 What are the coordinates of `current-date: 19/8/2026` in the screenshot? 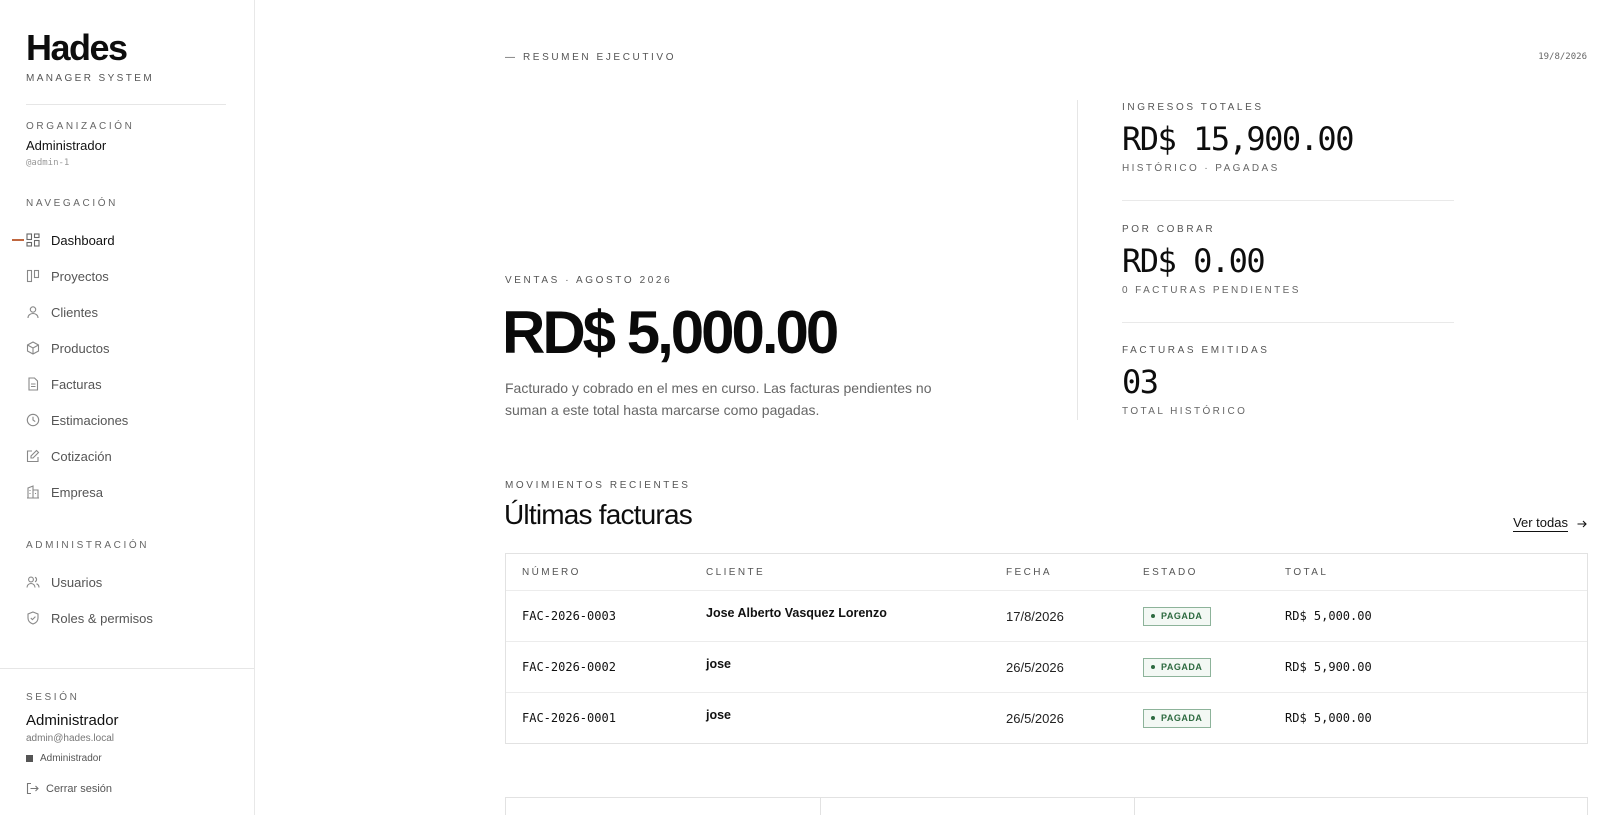 It's located at (1562, 57).